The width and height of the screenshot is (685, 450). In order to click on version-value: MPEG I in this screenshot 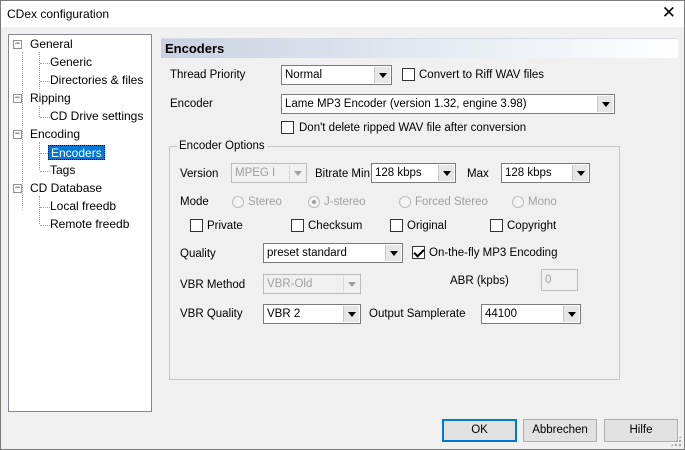, I will do `click(255, 173)`.